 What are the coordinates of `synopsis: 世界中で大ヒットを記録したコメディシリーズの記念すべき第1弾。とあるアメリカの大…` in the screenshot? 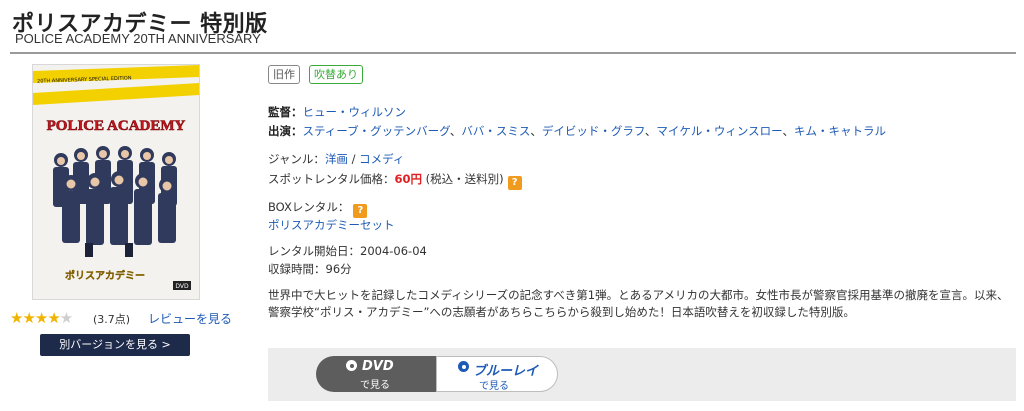 It's located at (638, 303).